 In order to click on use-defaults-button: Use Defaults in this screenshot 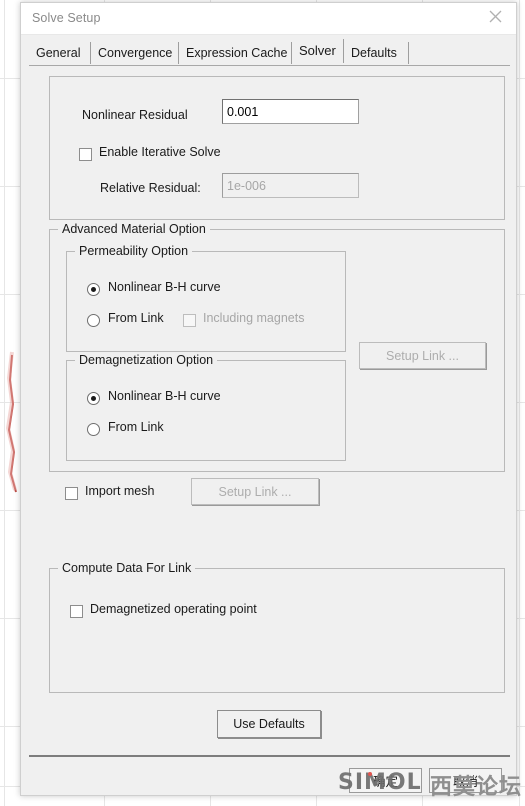, I will do `click(269, 724)`.